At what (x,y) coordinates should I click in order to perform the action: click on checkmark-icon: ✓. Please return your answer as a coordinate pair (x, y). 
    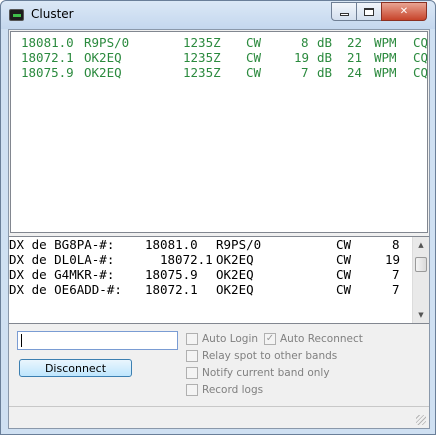
    Looking at the image, I should click on (270, 339).